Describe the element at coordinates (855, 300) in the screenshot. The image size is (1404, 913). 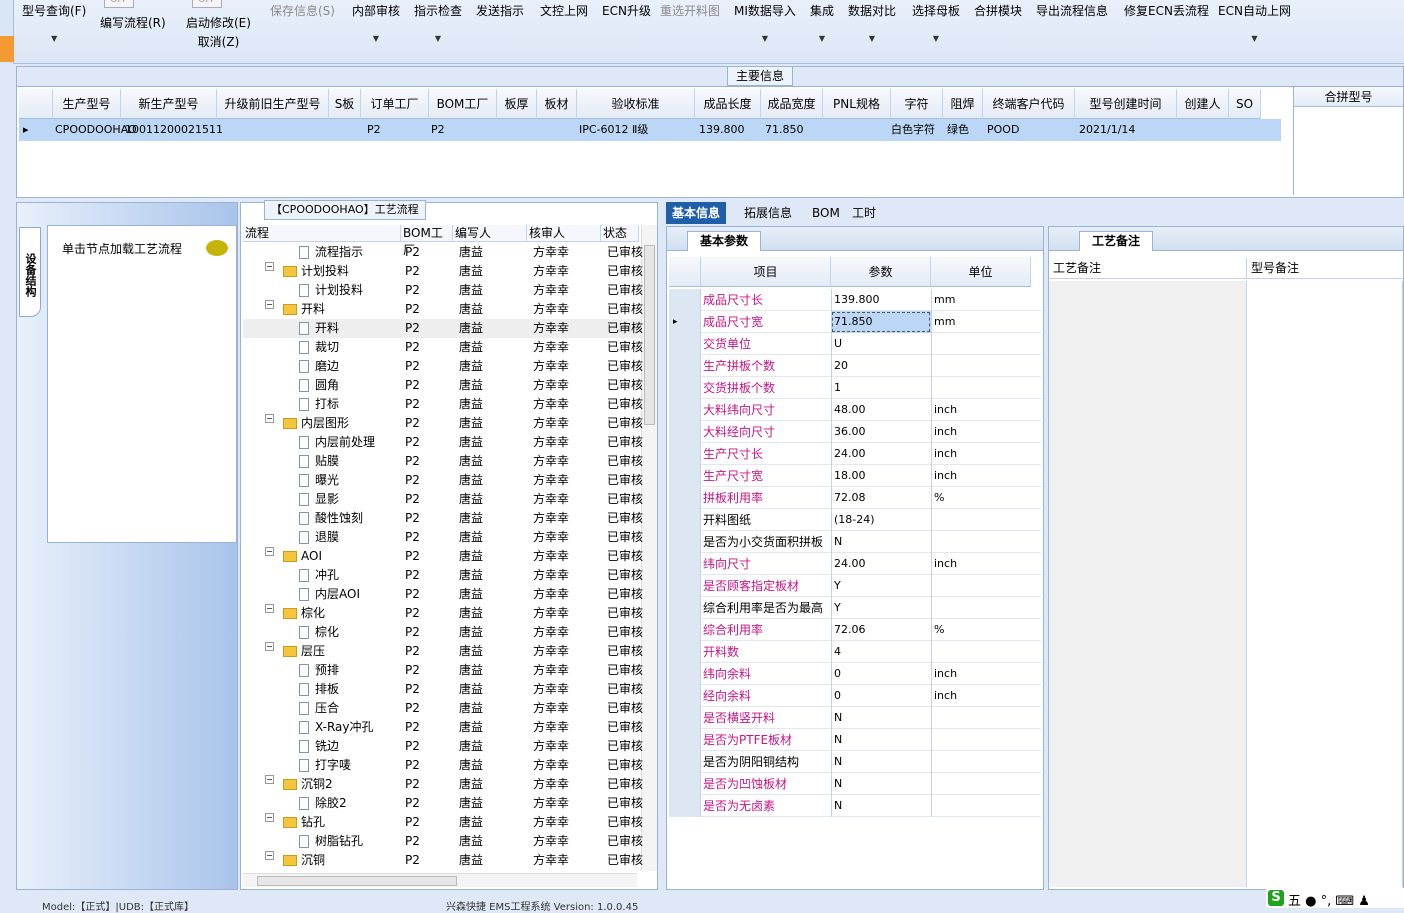
I see `param-row: 成品尺寸长 139.800 mm` at that location.